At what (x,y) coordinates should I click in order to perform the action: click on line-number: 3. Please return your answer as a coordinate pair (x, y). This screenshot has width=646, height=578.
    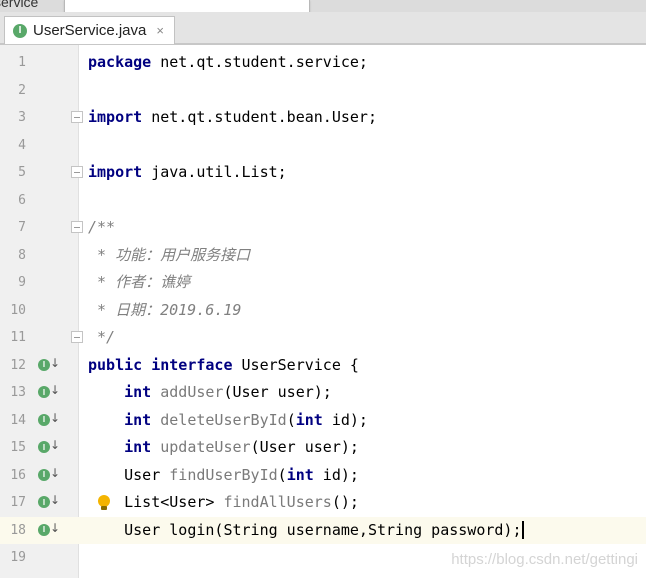
    Looking at the image, I should click on (22, 117).